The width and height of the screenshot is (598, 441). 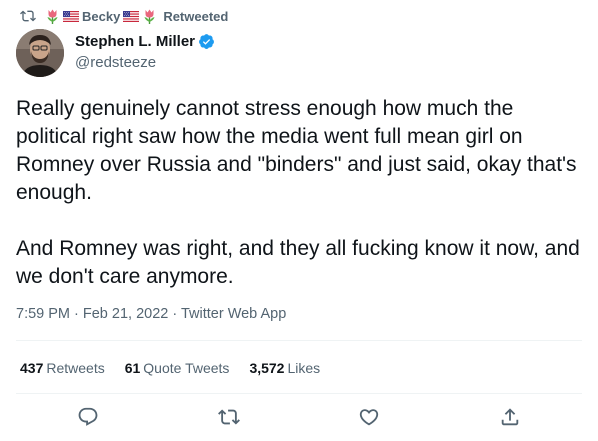 I want to click on avatar, so click(x=40, y=53).